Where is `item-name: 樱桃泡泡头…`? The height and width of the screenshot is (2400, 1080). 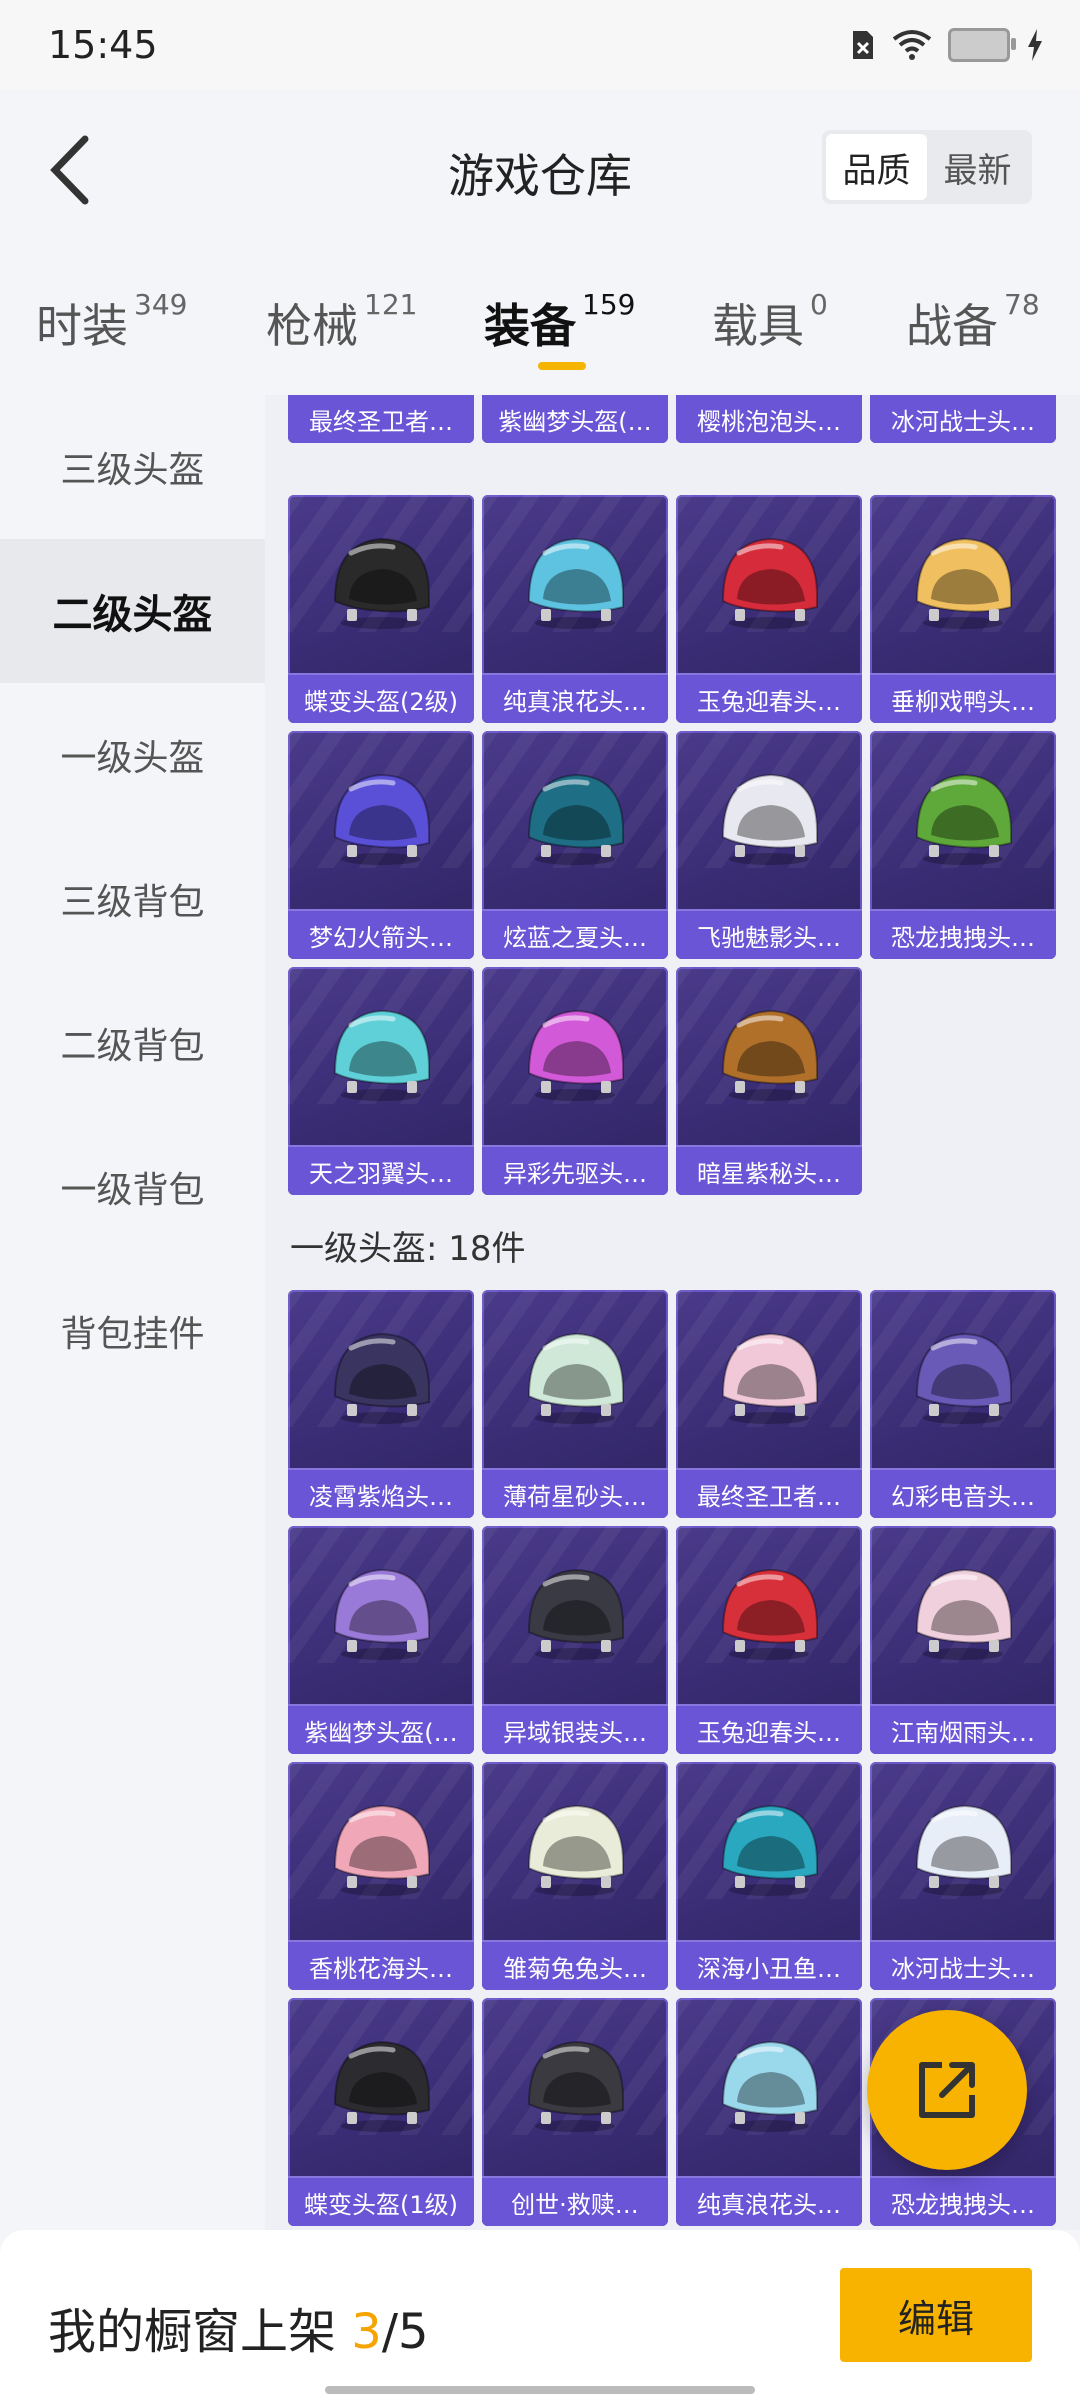
item-name: 樱桃泡泡头… is located at coordinates (769, 419).